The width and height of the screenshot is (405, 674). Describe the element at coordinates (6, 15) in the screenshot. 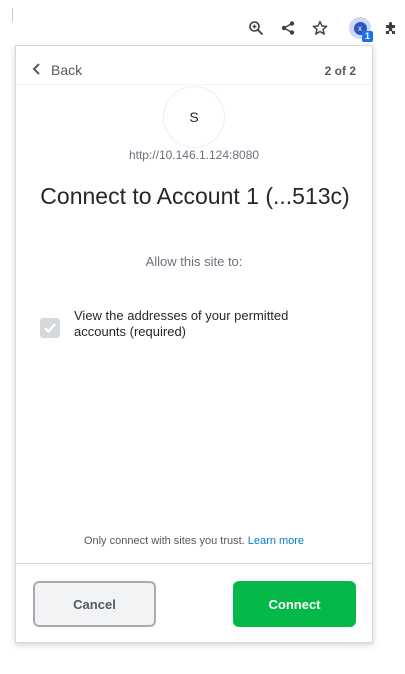

I see `toolbar-divider` at that location.